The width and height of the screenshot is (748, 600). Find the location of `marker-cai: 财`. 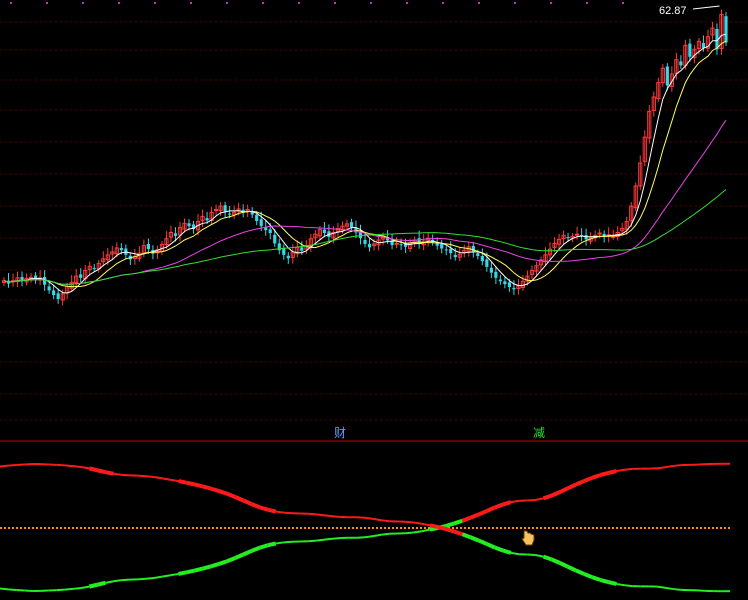

marker-cai: 财 is located at coordinates (340, 433).